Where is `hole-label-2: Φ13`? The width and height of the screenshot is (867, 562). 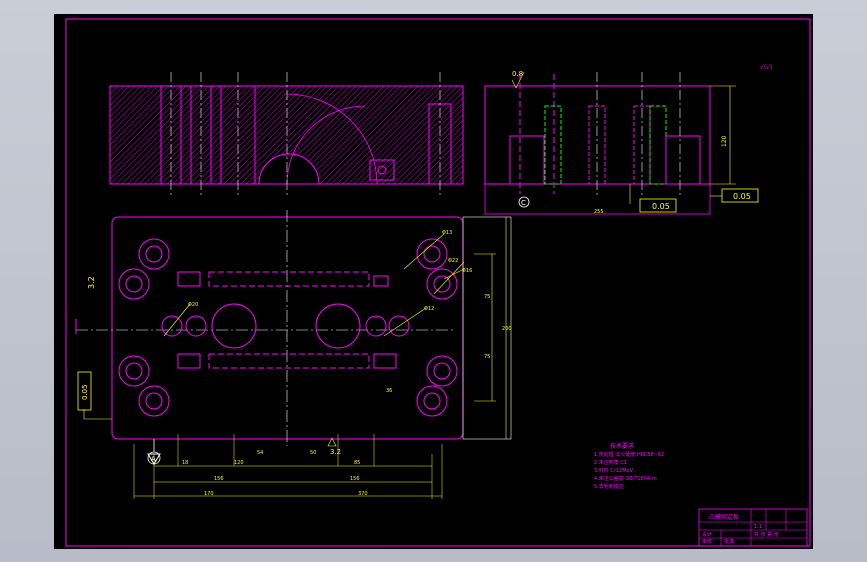 hole-label-2: Φ13 is located at coordinates (447, 233).